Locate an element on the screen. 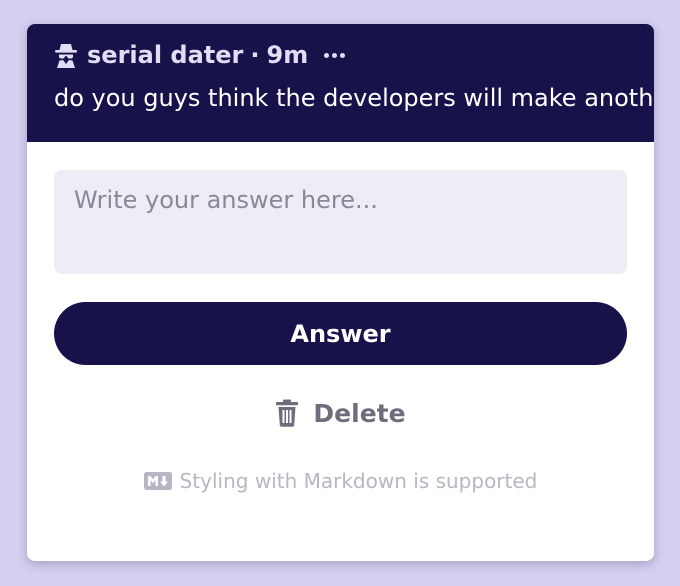 The image size is (680, 586). delete-button: Delete is located at coordinates (340, 413).